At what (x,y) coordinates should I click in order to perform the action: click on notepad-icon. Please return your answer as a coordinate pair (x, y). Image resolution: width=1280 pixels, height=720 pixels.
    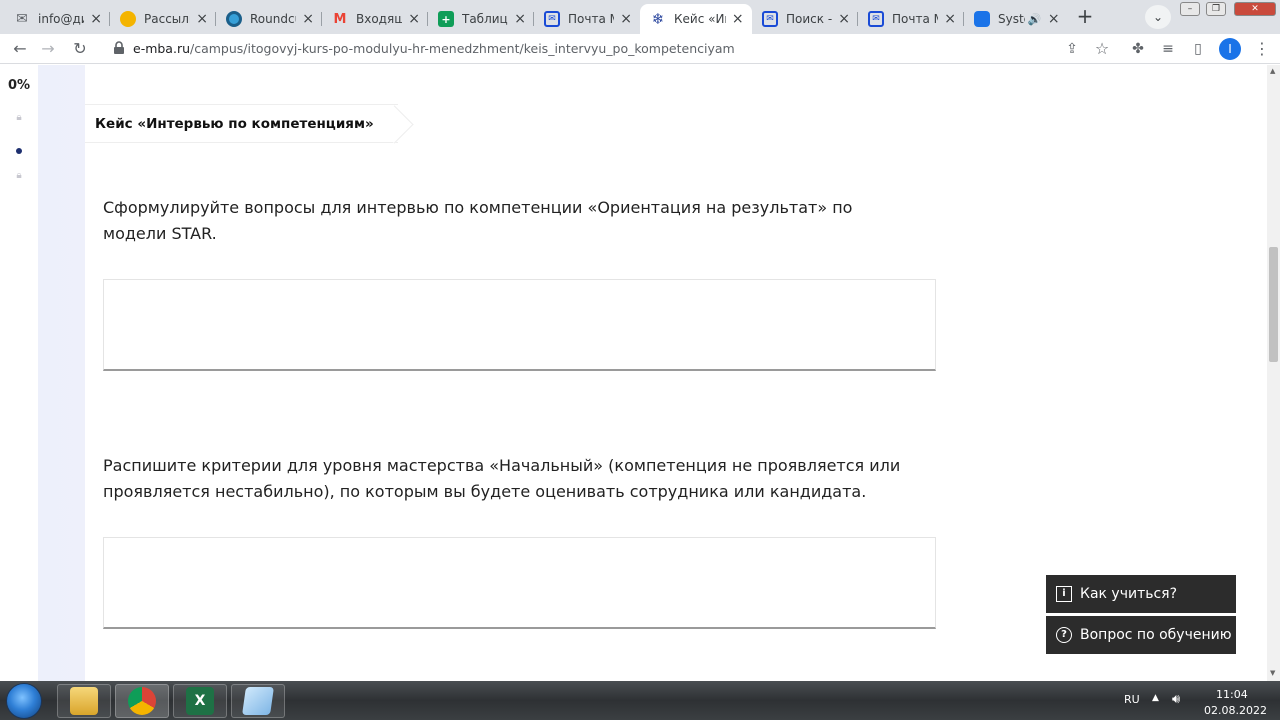
    Looking at the image, I should click on (258, 701).